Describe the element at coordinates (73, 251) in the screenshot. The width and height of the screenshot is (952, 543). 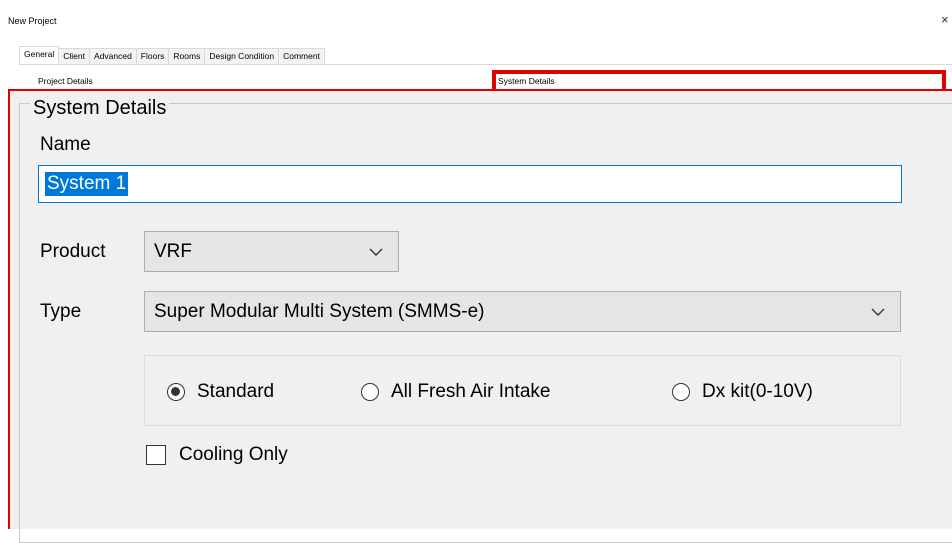
I see `product-label: Product` at that location.